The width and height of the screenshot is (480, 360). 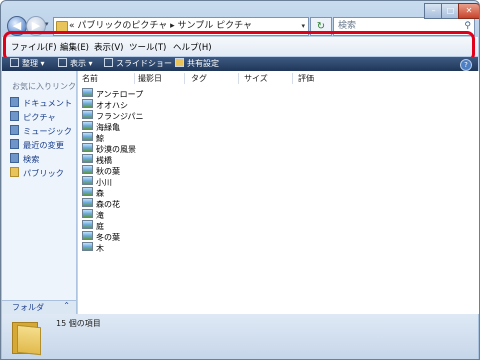 I want to click on file-name: 砂漠の風景, so click(x=116, y=149).